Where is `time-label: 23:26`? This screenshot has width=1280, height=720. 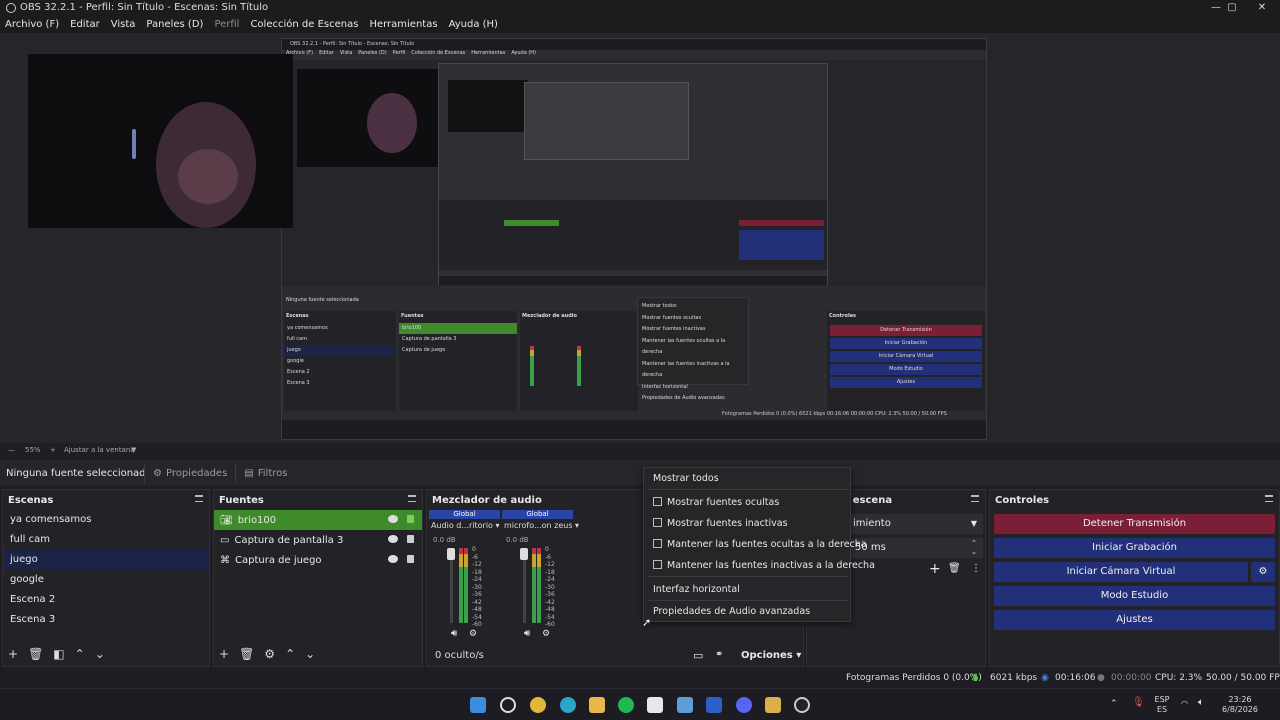
time-label: 23:26 is located at coordinates (1240, 699).